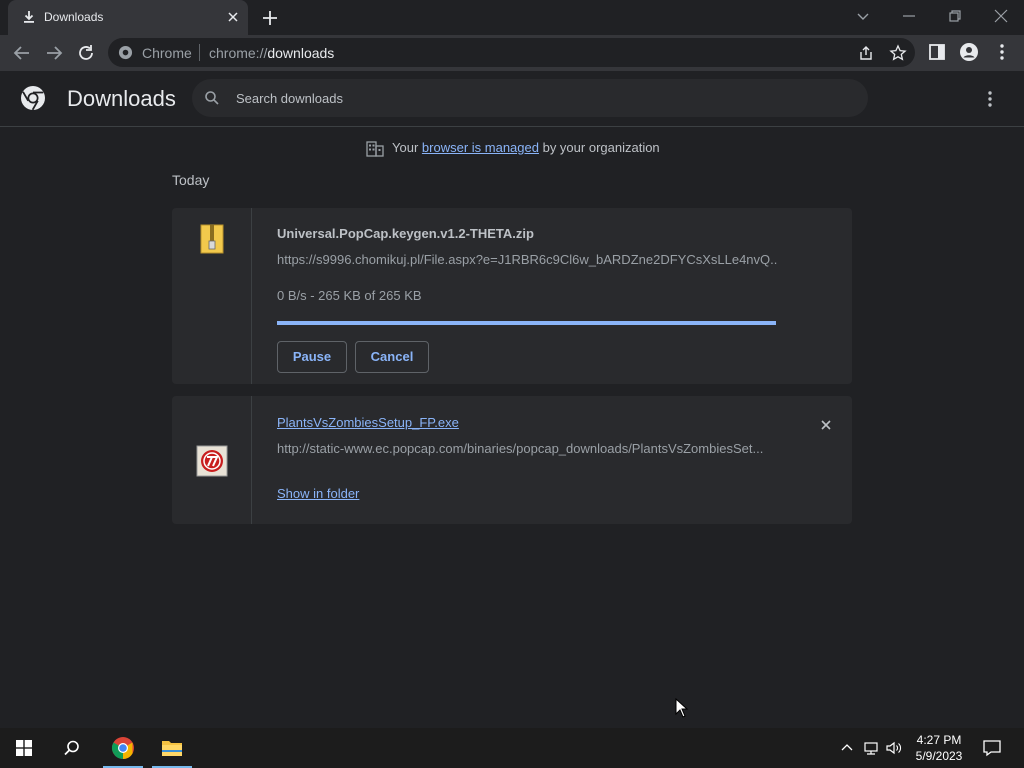 This screenshot has height=768, width=1024. I want to click on zip-file-icon, so click(212, 239).